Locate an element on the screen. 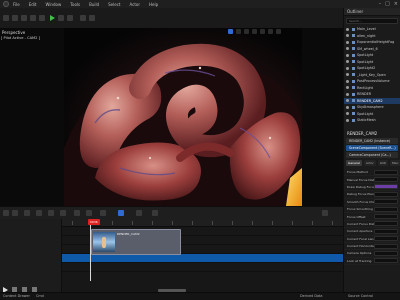 This screenshot has height=300, width=400. outliner-item: StaticMesh is located at coordinates (372, 120).